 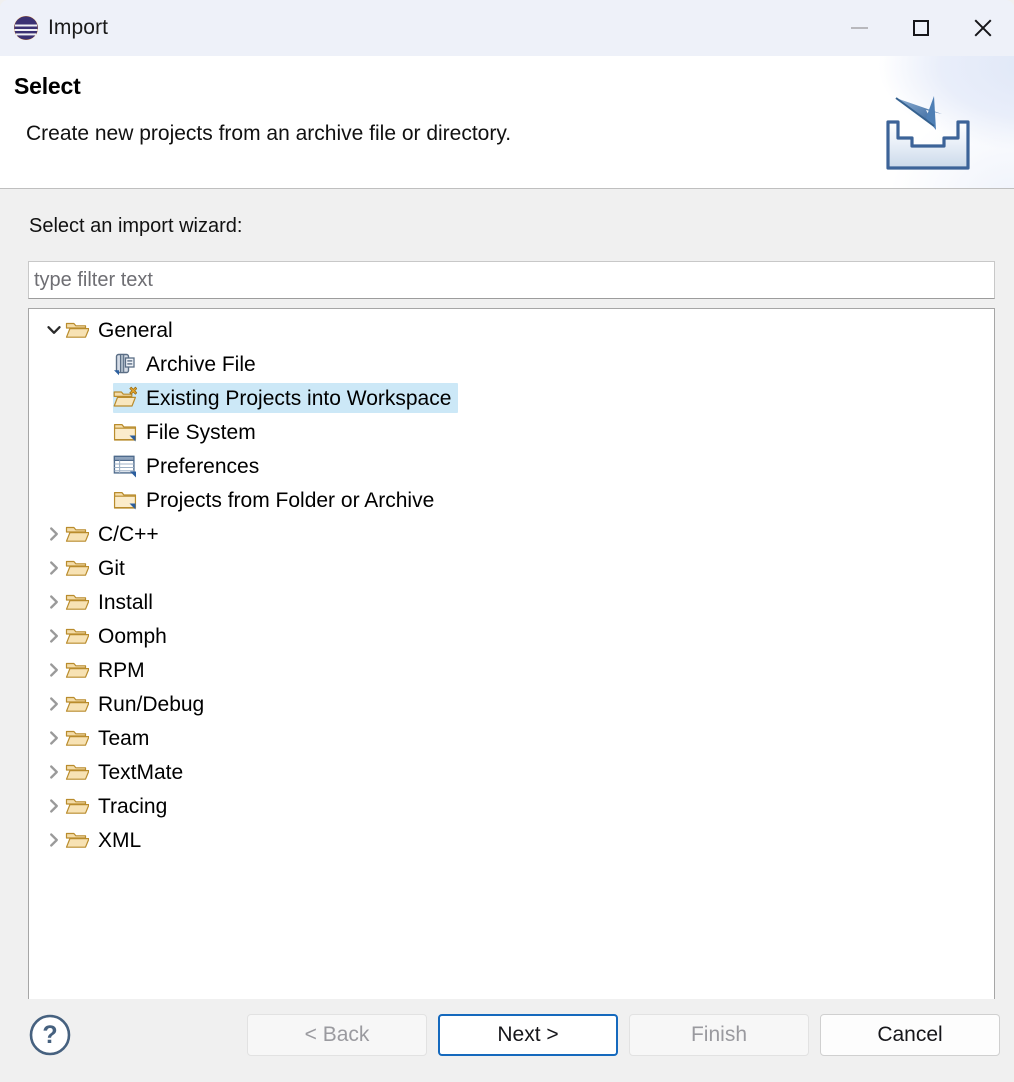 What do you see at coordinates (141, 772) in the screenshot?
I see `tree-item-label: TextMate` at bounding box center [141, 772].